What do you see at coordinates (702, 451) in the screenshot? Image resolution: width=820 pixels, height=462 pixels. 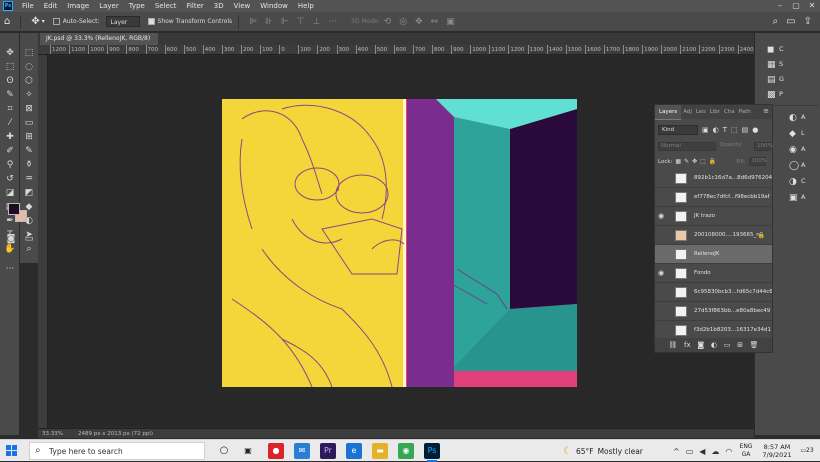 I see `volume-icon: ◀` at bounding box center [702, 451].